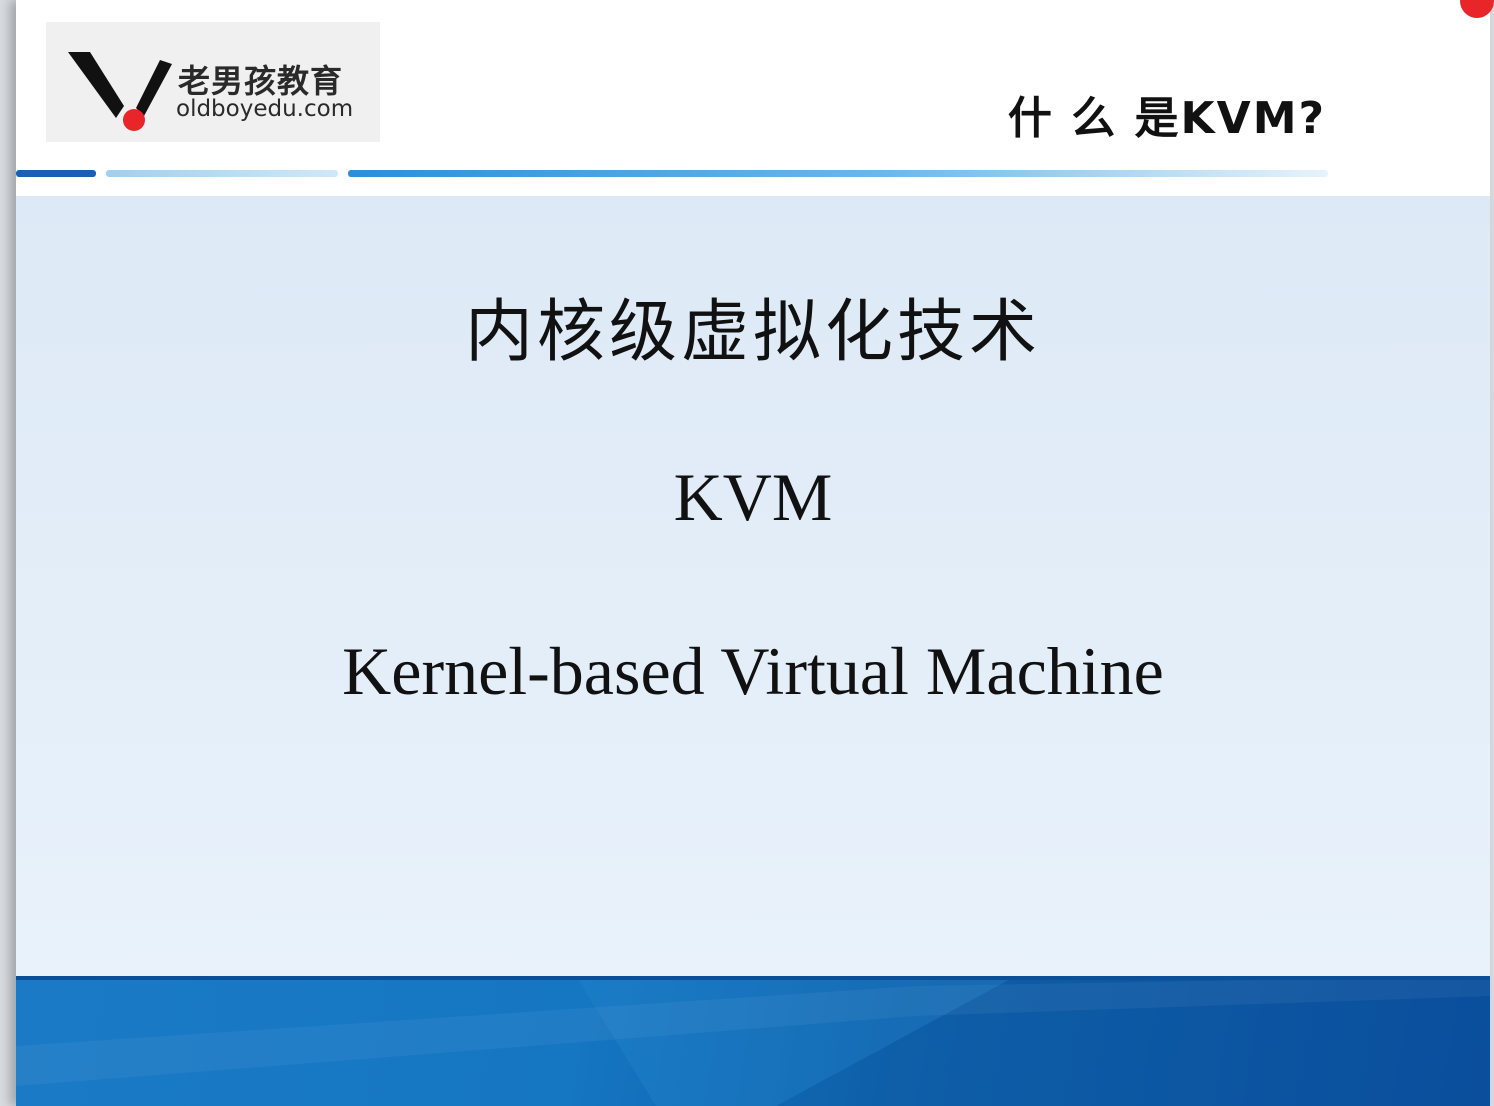 This screenshot has height=1106, width=1494. I want to click on footer-top-line, so click(753, 978).